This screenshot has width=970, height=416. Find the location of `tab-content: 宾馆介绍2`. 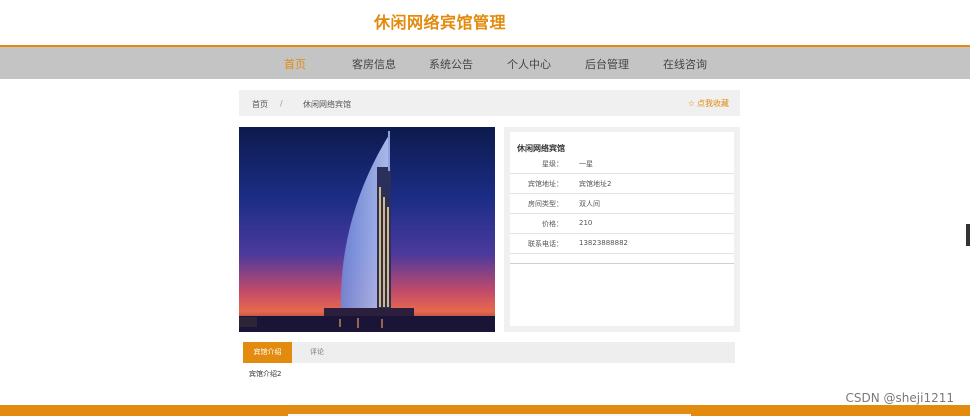

tab-content: 宾馆介绍2 is located at coordinates (265, 374).